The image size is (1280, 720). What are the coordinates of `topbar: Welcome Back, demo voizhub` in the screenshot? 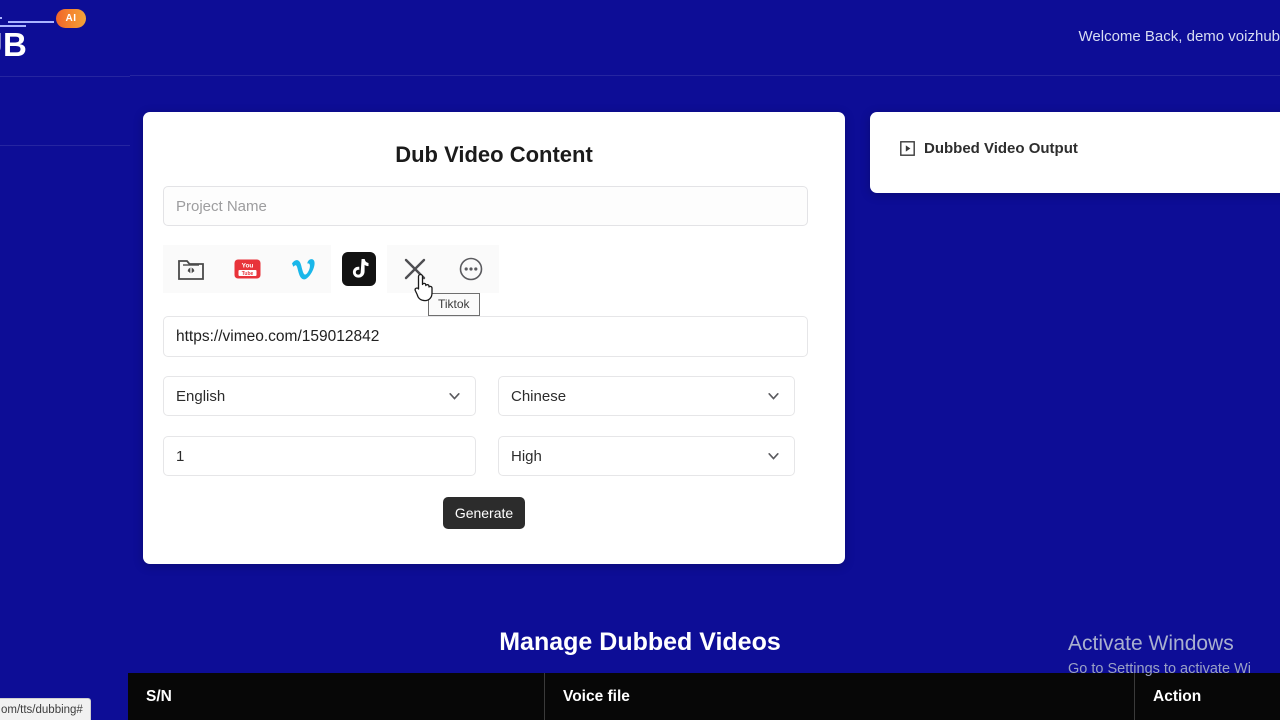 It's located at (640, 38).